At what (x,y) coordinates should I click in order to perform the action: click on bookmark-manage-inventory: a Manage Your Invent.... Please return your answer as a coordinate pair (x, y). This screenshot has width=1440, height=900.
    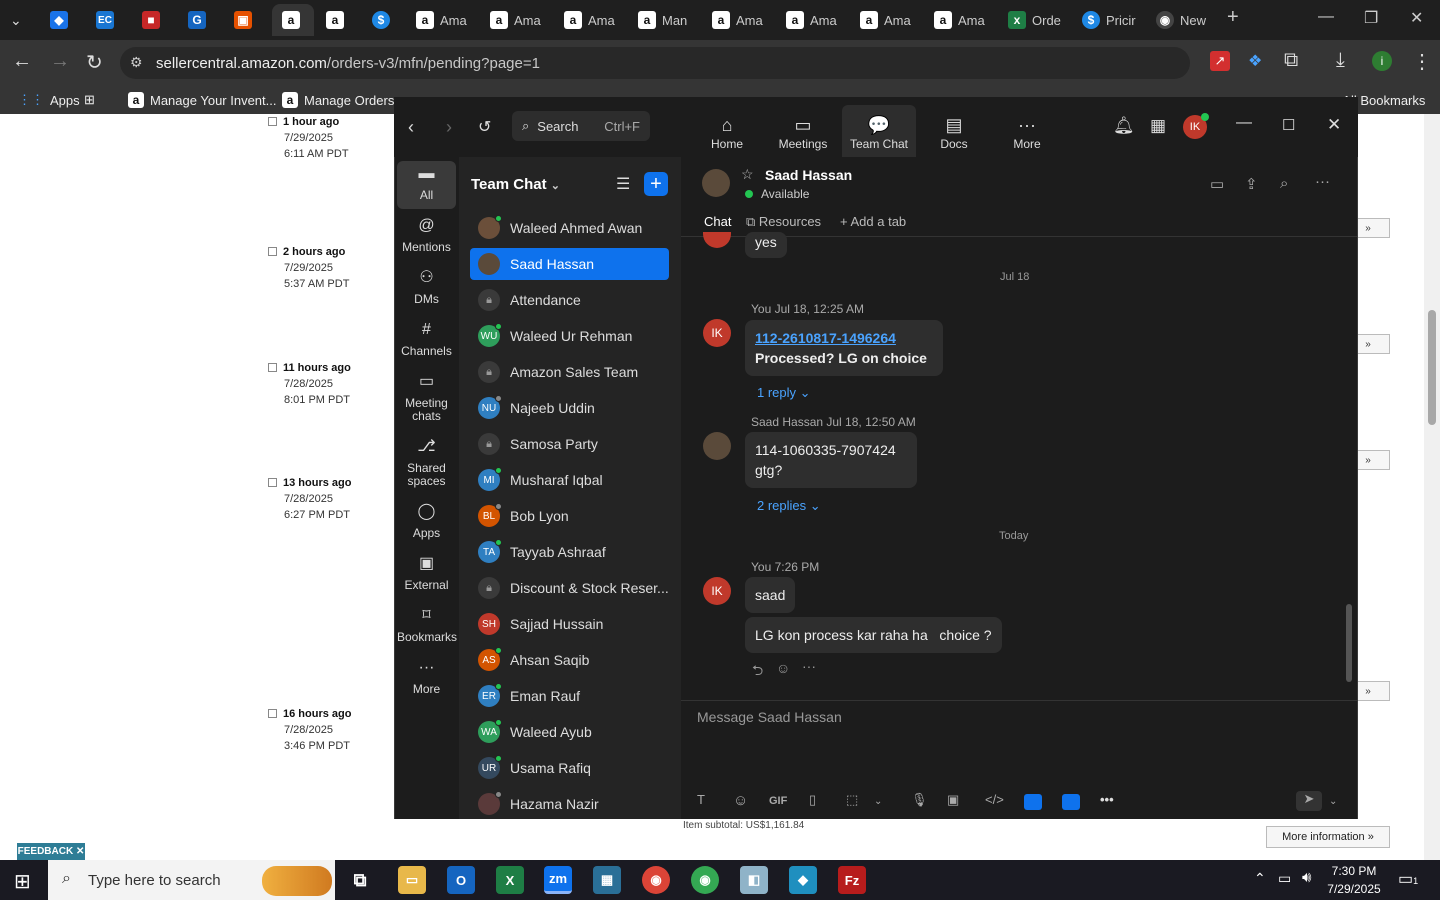
    Looking at the image, I should click on (202, 100).